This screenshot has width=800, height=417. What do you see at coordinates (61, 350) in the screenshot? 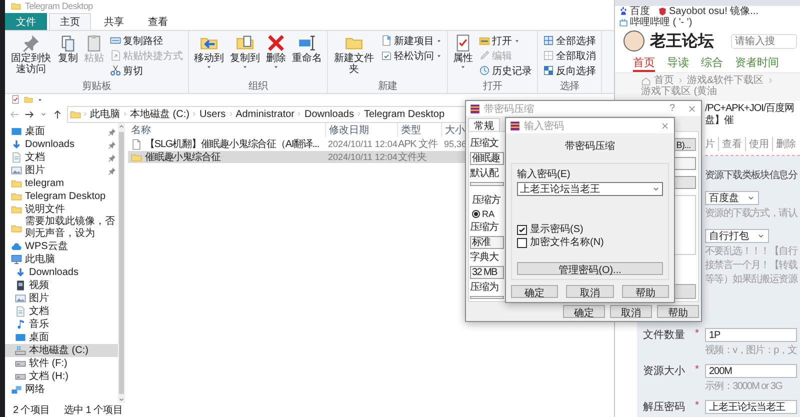
I see `nav-item: 本地磁盘 (C:)` at bounding box center [61, 350].